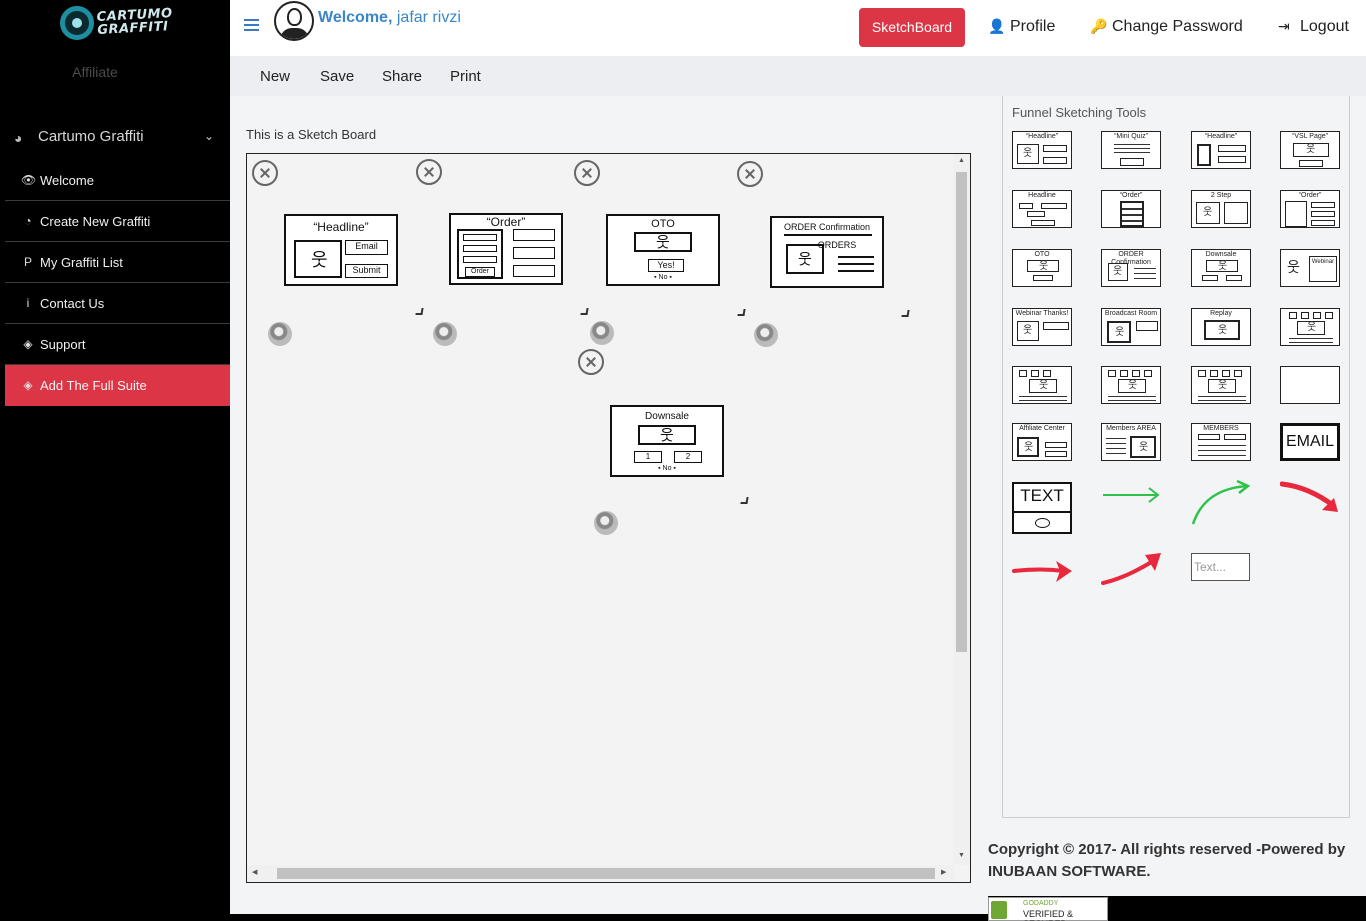 This screenshot has width=1366, height=921. I want to click on card-email-field: Email, so click(366, 247).